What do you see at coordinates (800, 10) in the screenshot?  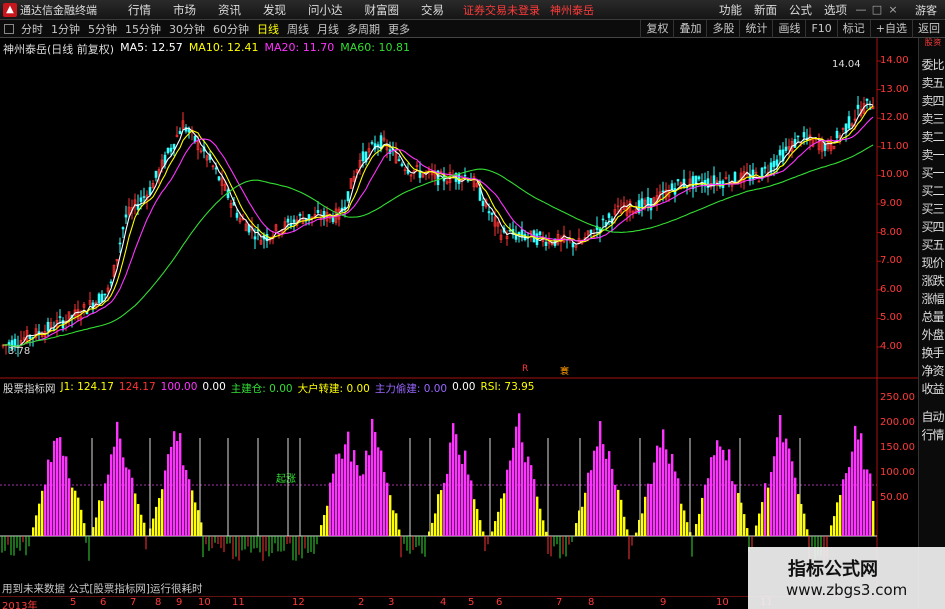 I see `menu-gongshi: 公式` at bounding box center [800, 10].